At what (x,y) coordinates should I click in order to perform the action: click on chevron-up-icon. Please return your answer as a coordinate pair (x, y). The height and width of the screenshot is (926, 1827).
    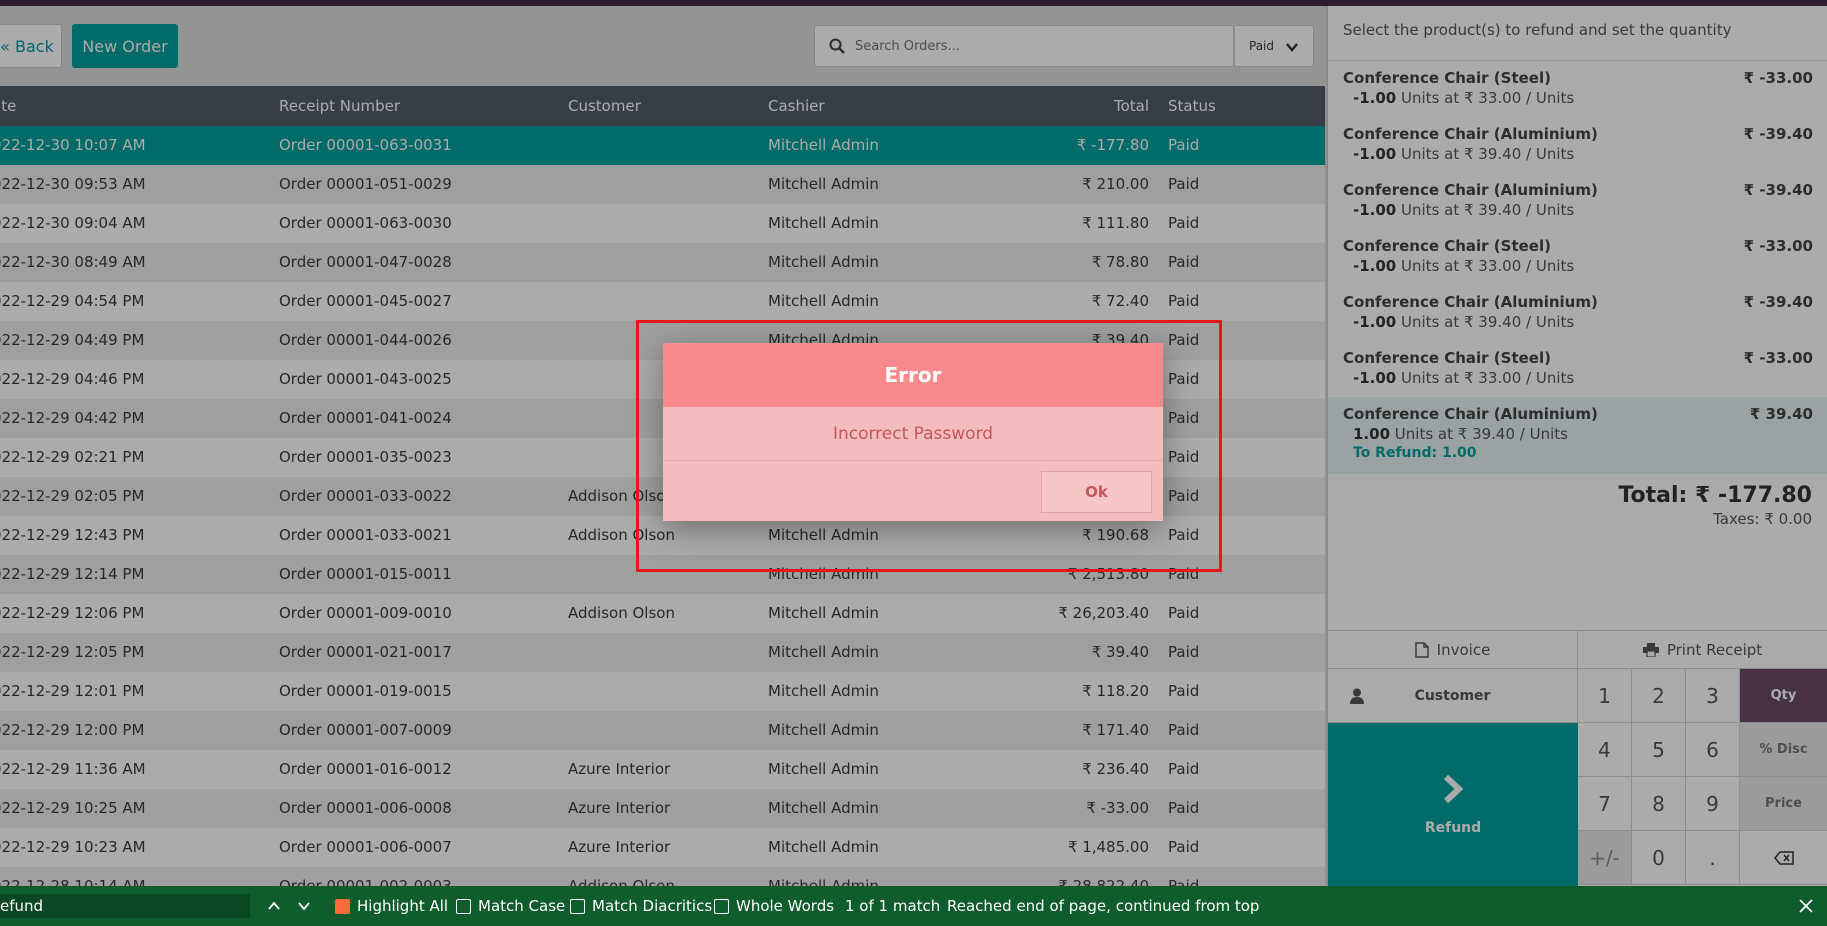
    Looking at the image, I should click on (274, 906).